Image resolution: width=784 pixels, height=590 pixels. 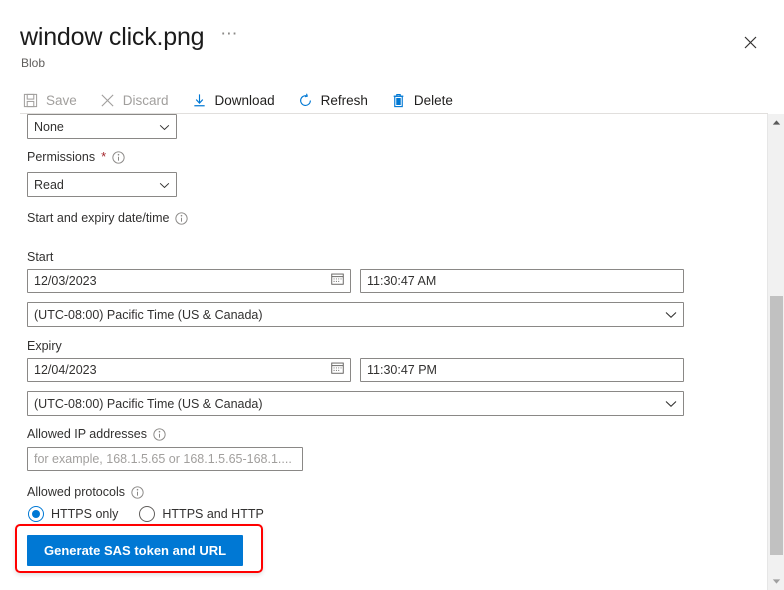 What do you see at coordinates (40, 257) in the screenshot?
I see `start-label: Start` at bounding box center [40, 257].